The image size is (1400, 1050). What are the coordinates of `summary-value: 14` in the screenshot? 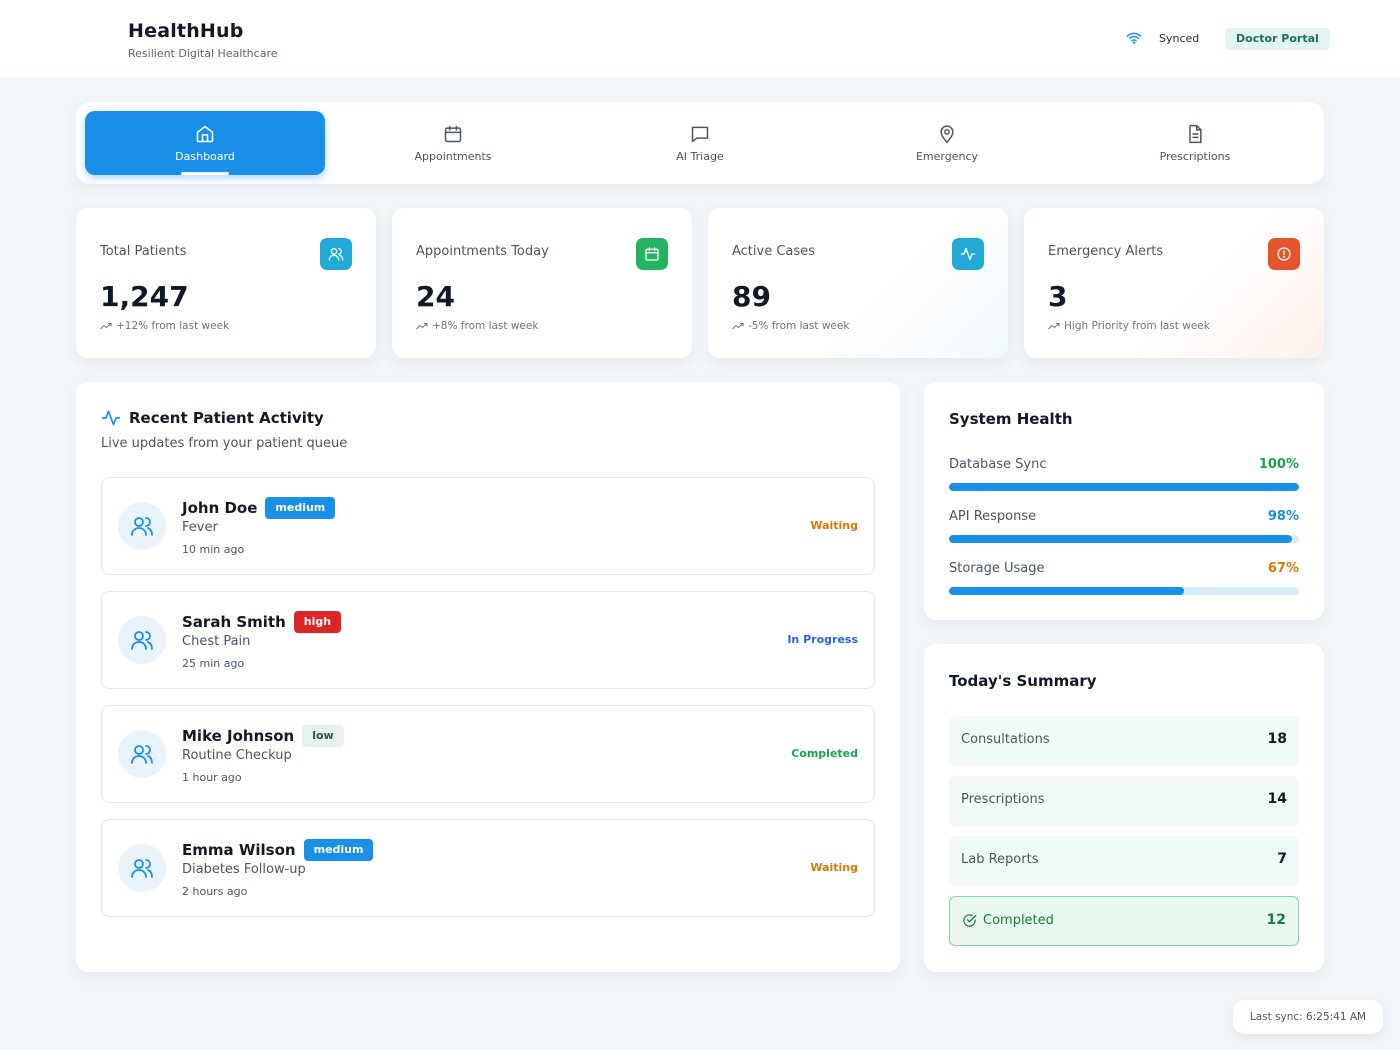 It's located at (1277, 799).